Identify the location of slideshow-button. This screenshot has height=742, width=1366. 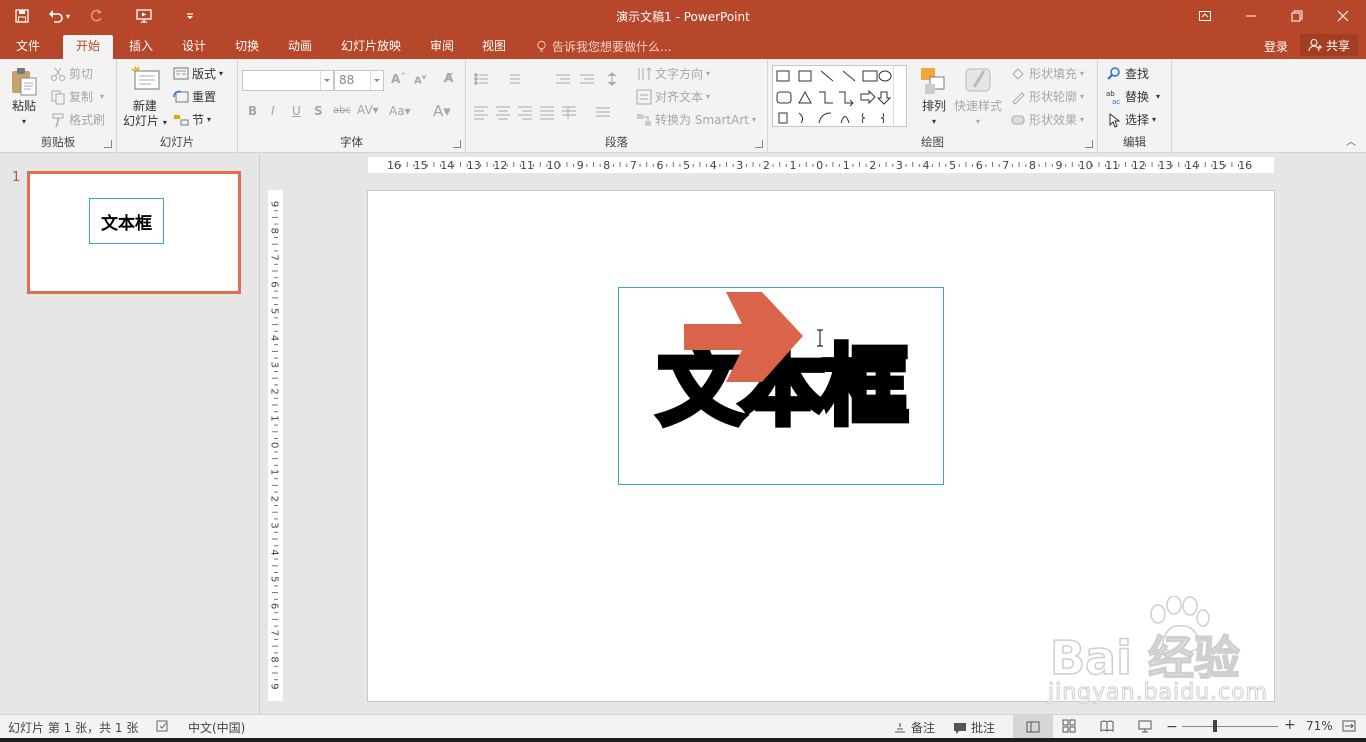
(1145, 726).